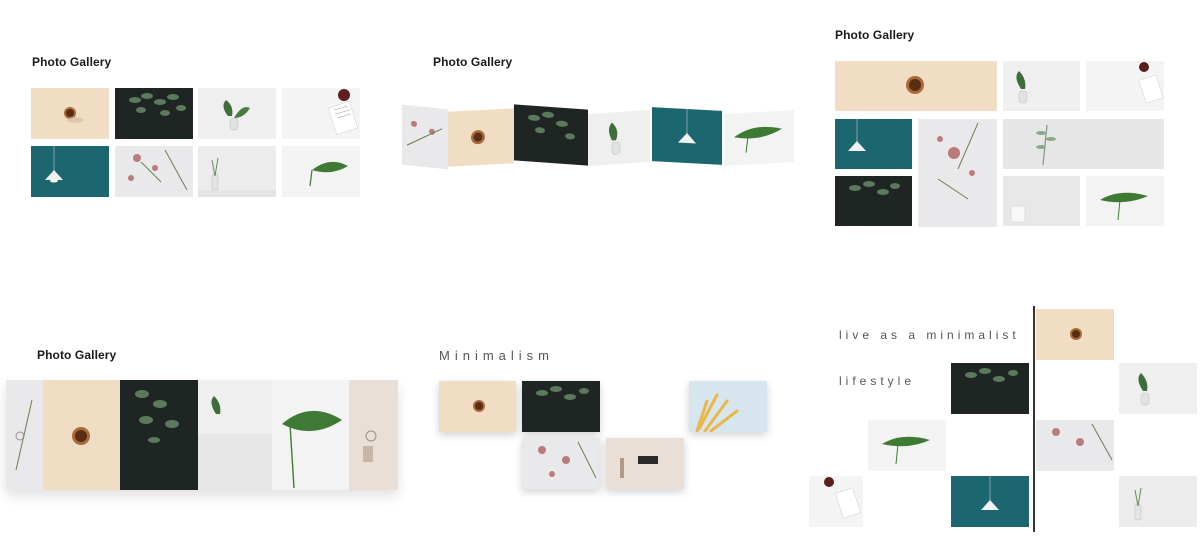 Image resolution: width=1200 pixels, height=548 pixels. Describe the element at coordinates (561, 406) in the screenshot. I see `card-photo-fern` at that location.